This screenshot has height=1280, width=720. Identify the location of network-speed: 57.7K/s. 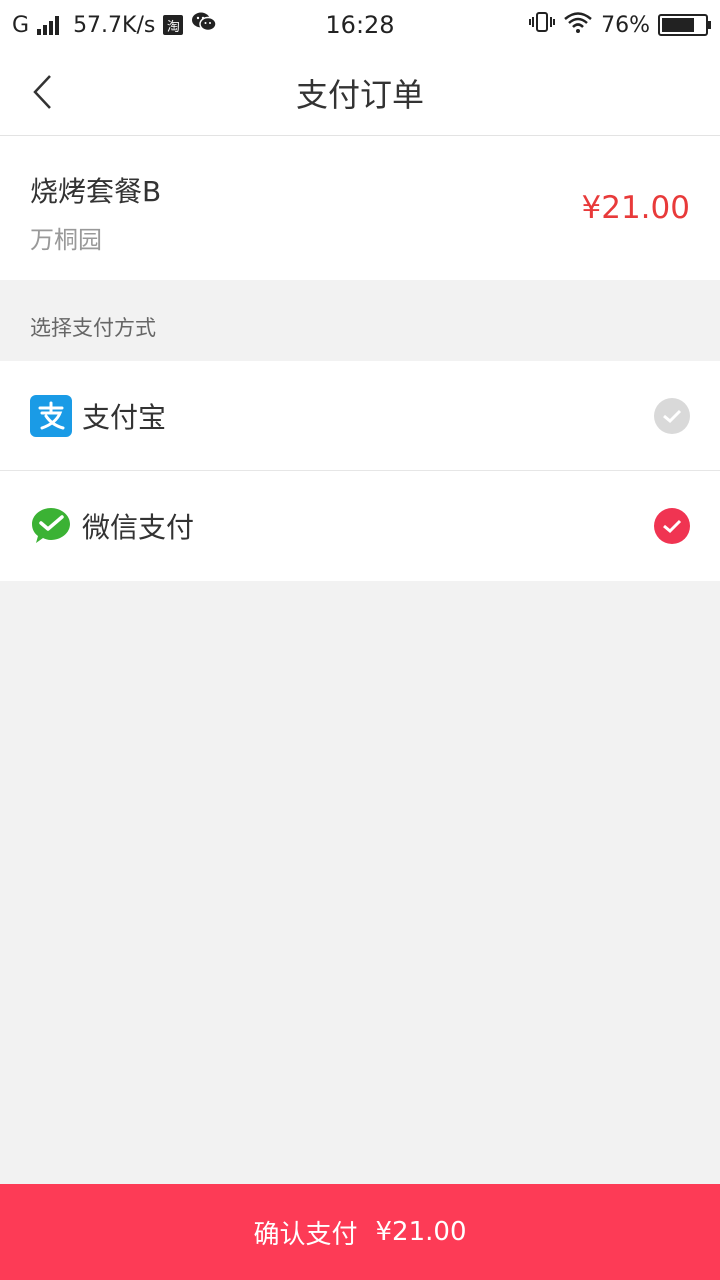
(114, 25).